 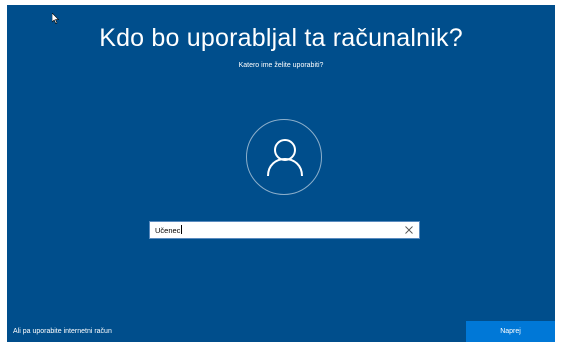 I want to click on mouse-pointer-icon, so click(x=56, y=18).